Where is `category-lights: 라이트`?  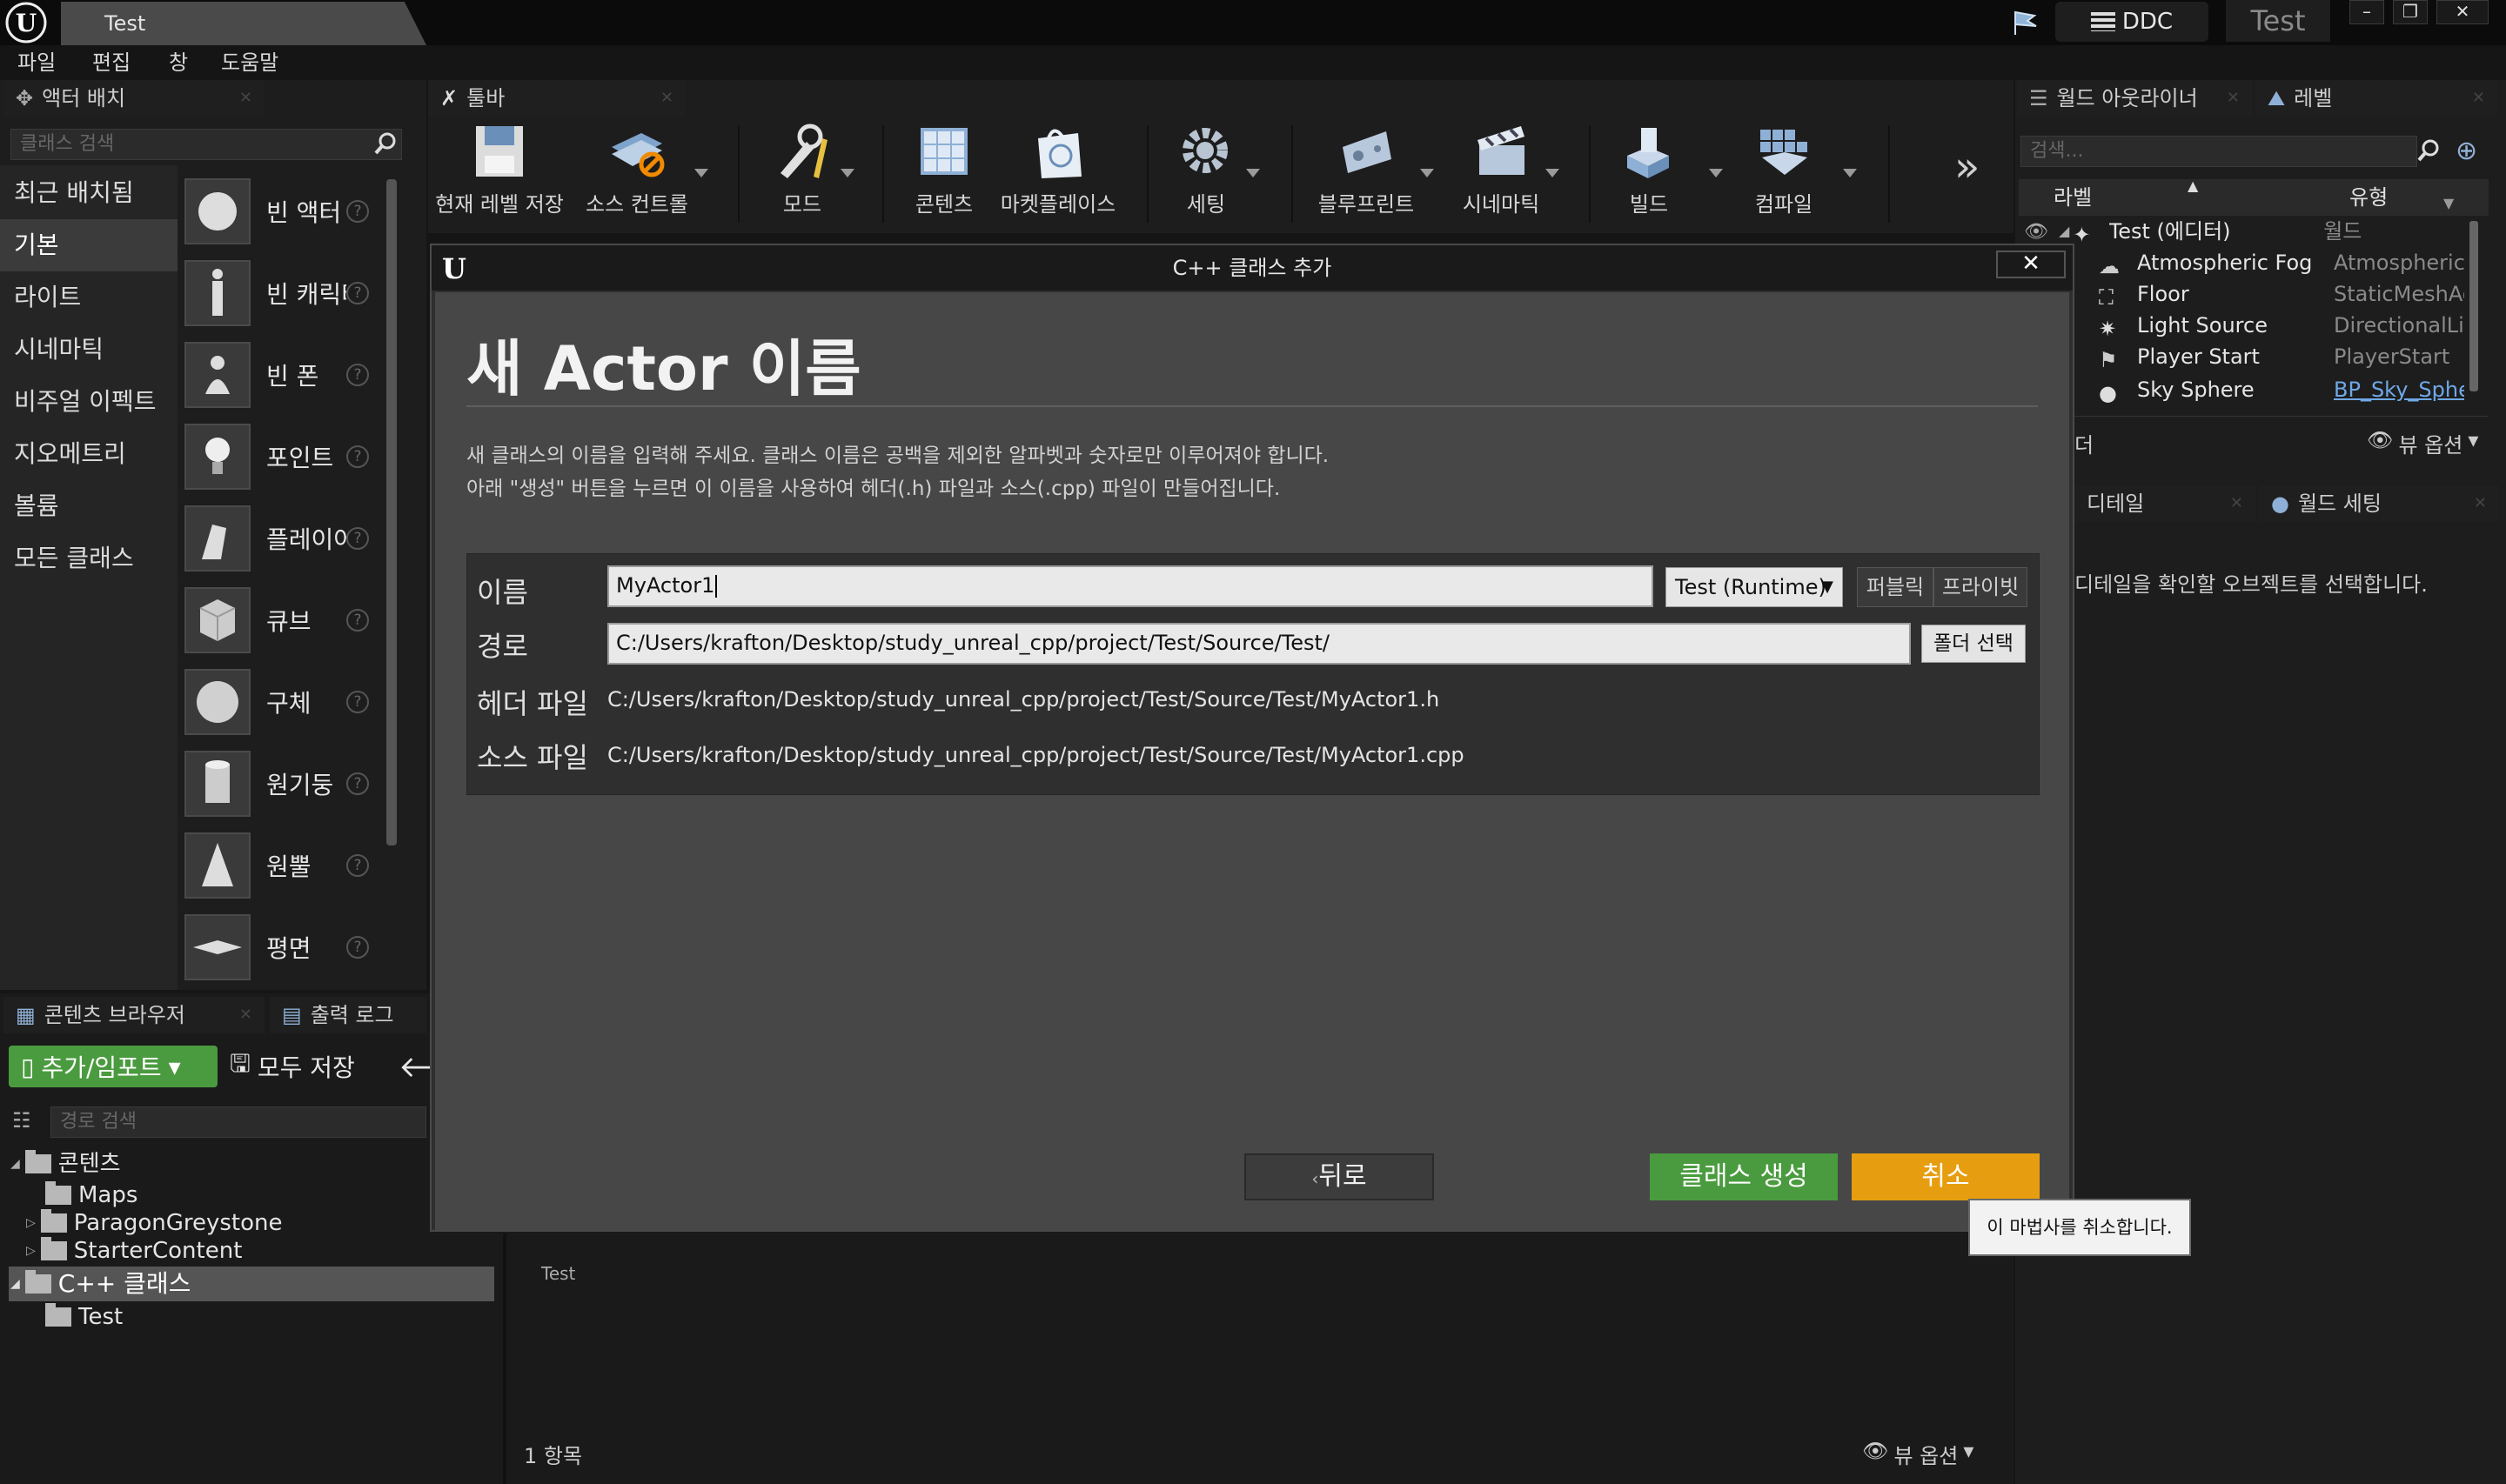 category-lights: 라이트 is located at coordinates (89, 297).